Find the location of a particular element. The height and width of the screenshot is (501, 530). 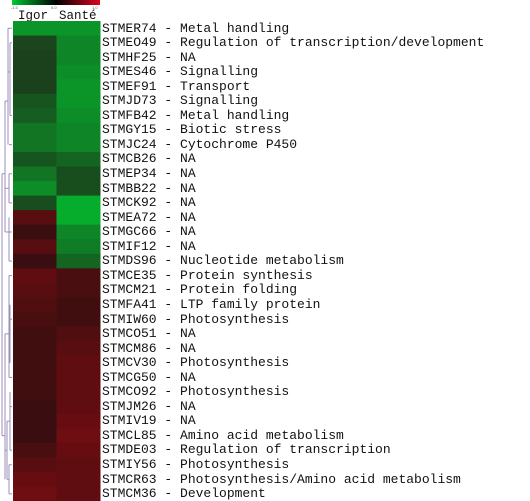

row-label: STMES46 - Signalling is located at coordinates (180, 72).